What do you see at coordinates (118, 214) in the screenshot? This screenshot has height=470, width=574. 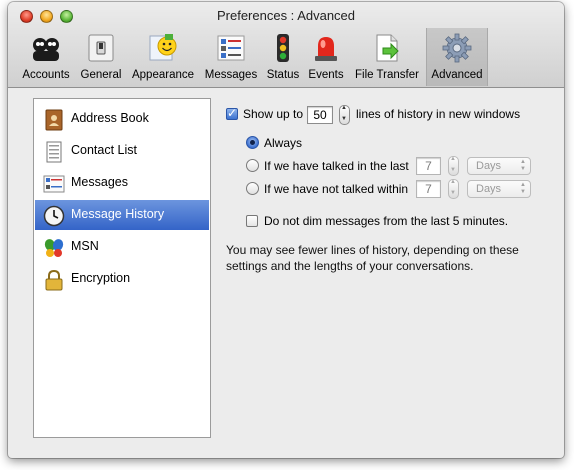 I see `sidebar-item-label: Message History` at bounding box center [118, 214].